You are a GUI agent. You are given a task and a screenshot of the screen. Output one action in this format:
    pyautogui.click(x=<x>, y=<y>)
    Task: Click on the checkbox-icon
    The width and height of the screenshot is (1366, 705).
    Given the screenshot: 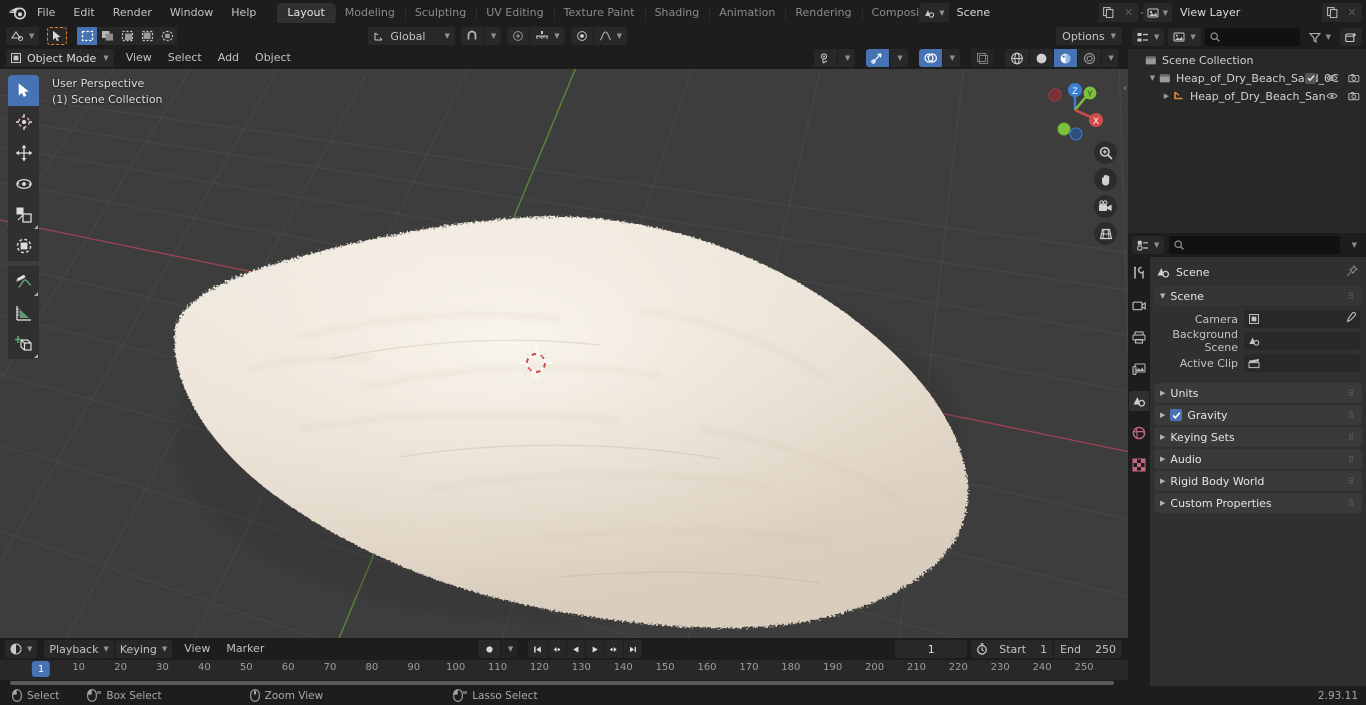 What is the action you would take?
    pyautogui.click(x=1176, y=415)
    